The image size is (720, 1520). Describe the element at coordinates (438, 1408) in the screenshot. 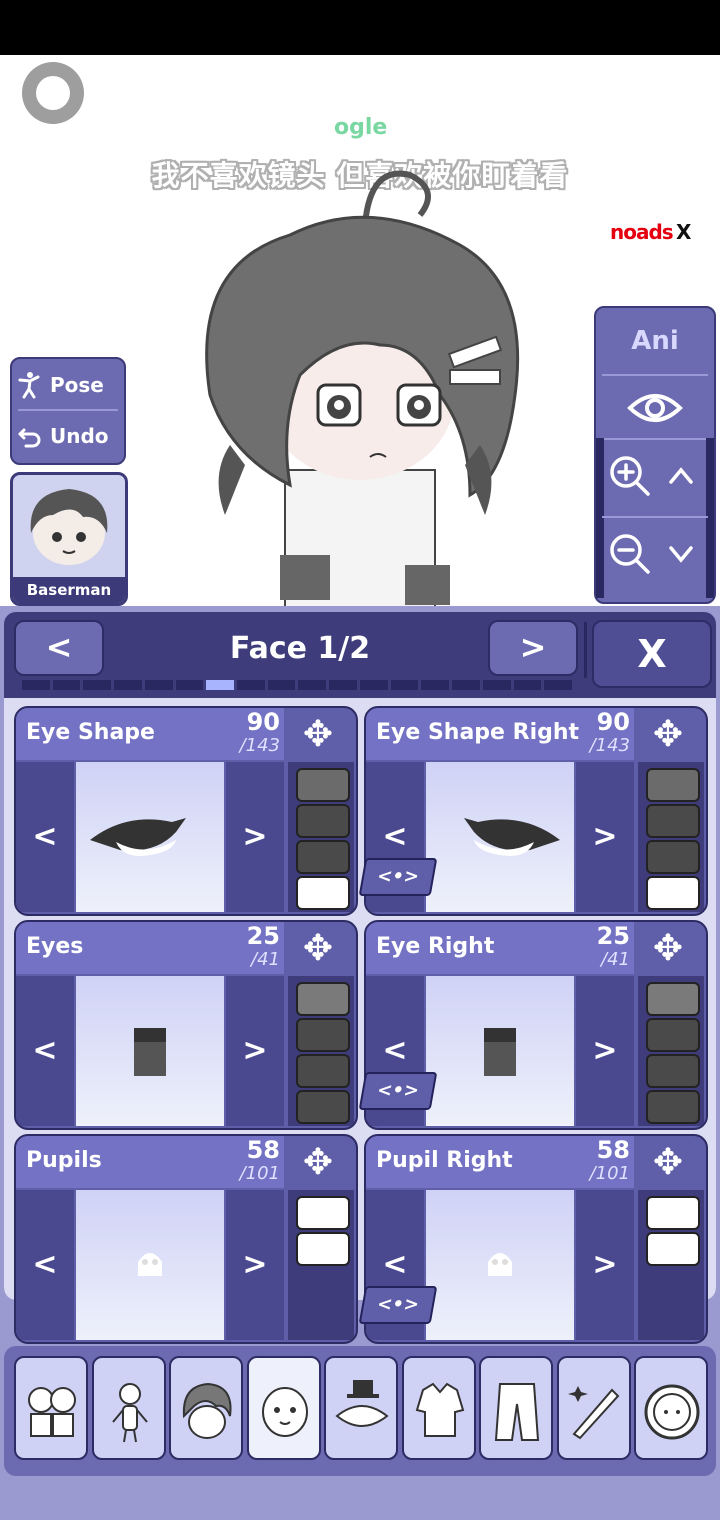

I see `top-clothing-tab` at that location.